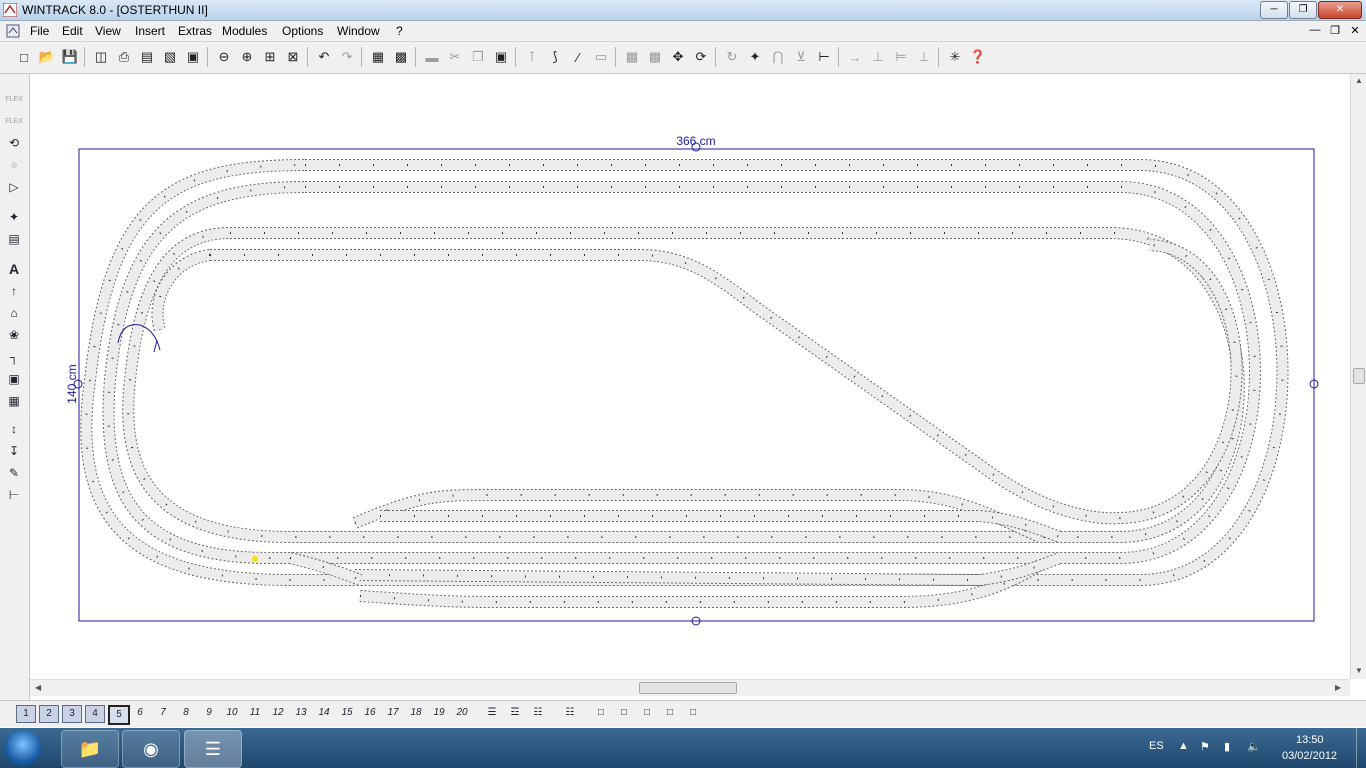 This screenshot has width=1366, height=768. Describe the element at coordinates (108, 31) in the screenshot. I see `menu-view: View` at that location.